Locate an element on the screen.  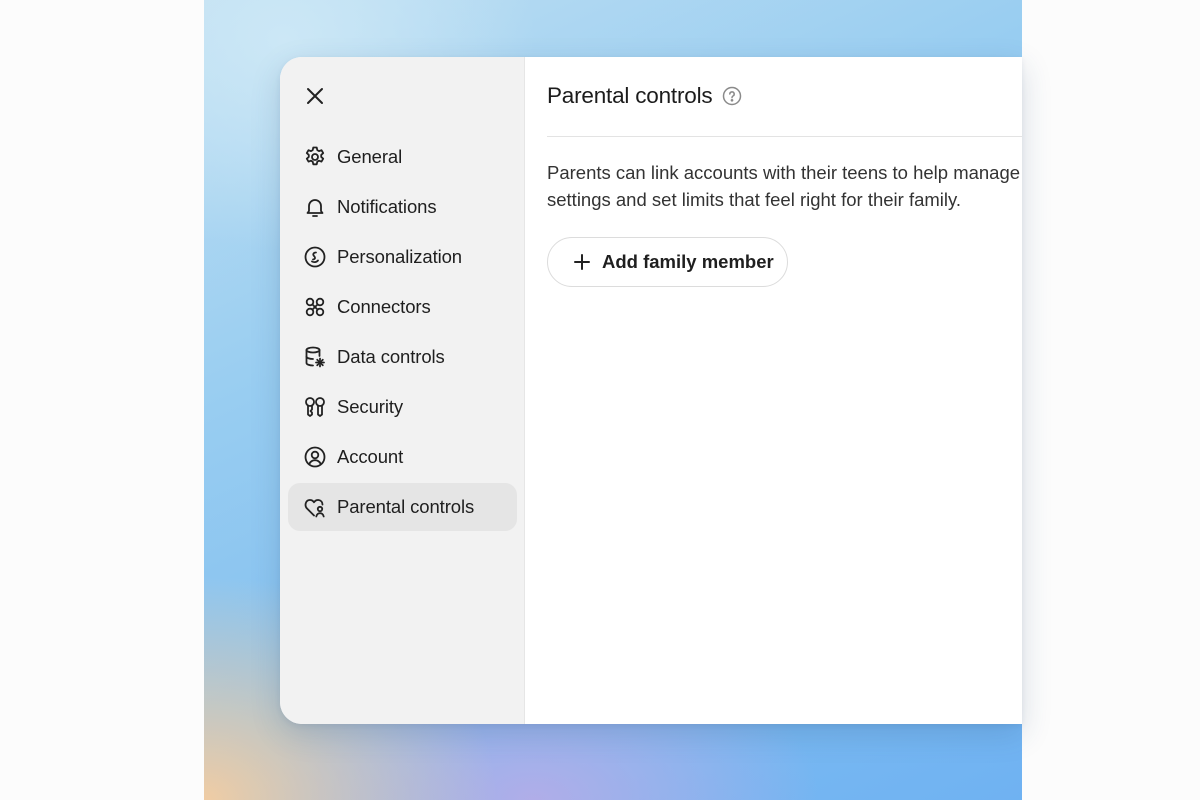
command-icon is located at coordinates (315, 307).